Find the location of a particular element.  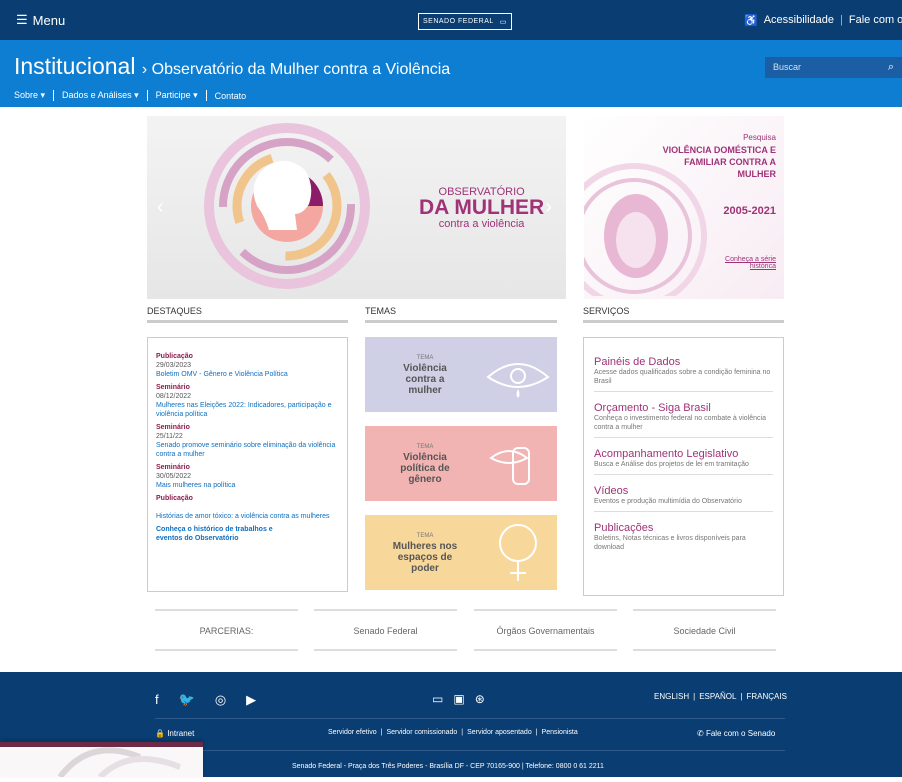

servidor-efetivo-link: Servidor efetivo is located at coordinates (352, 732).